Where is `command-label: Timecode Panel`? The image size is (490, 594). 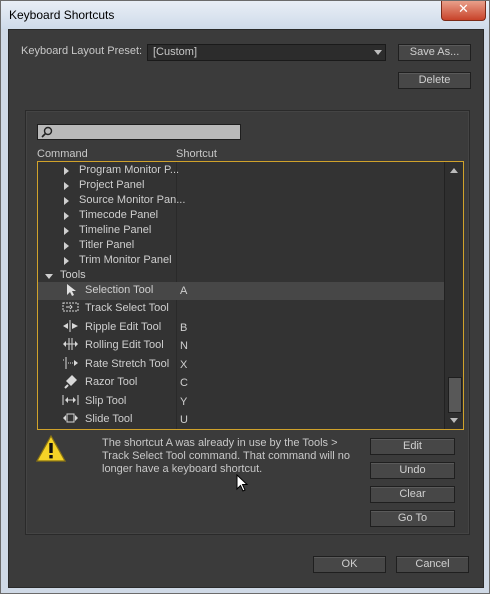 command-label: Timecode Panel is located at coordinates (119, 215).